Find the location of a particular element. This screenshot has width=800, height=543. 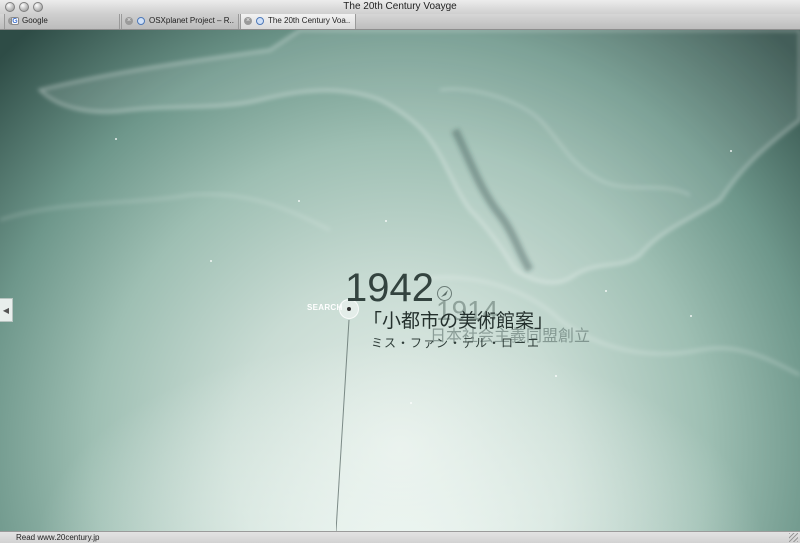

resize-grip-icon is located at coordinates (793, 537).